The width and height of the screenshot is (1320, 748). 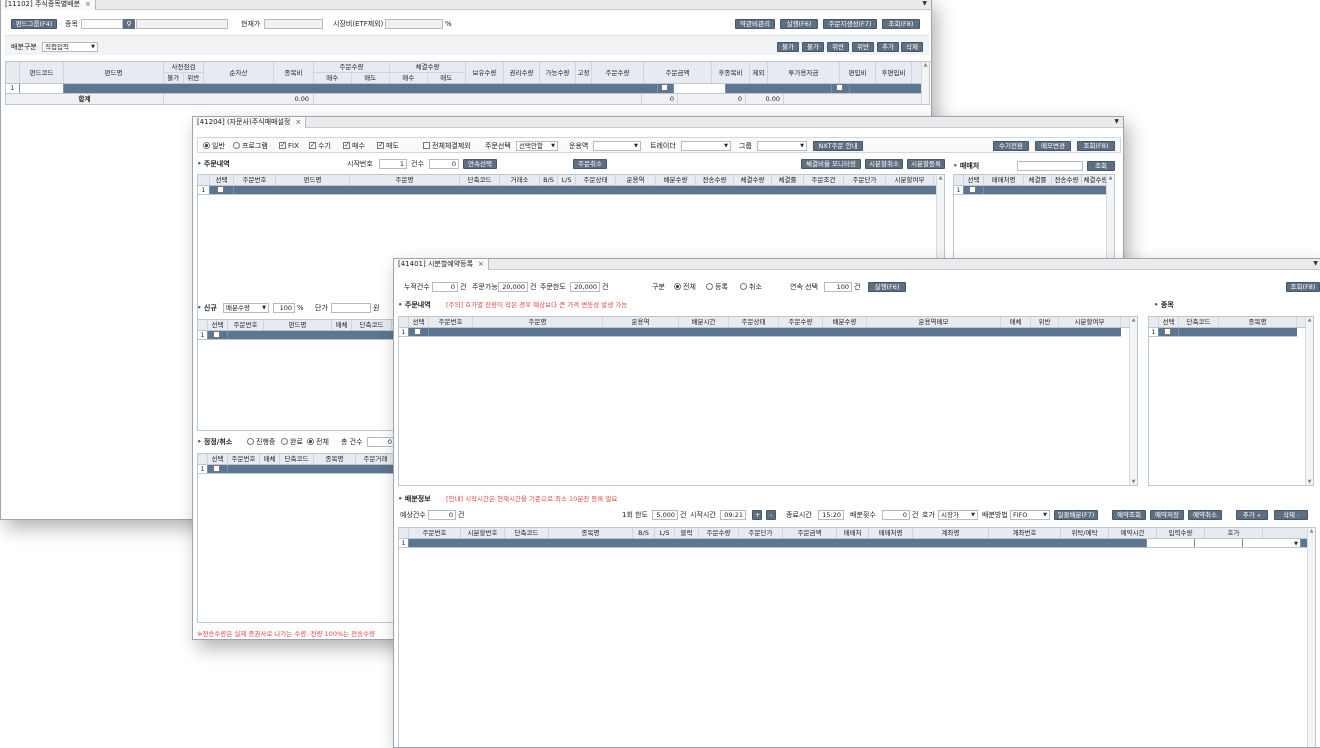 I want to click on split-register-button: 시분할등록, so click(x=926, y=164).